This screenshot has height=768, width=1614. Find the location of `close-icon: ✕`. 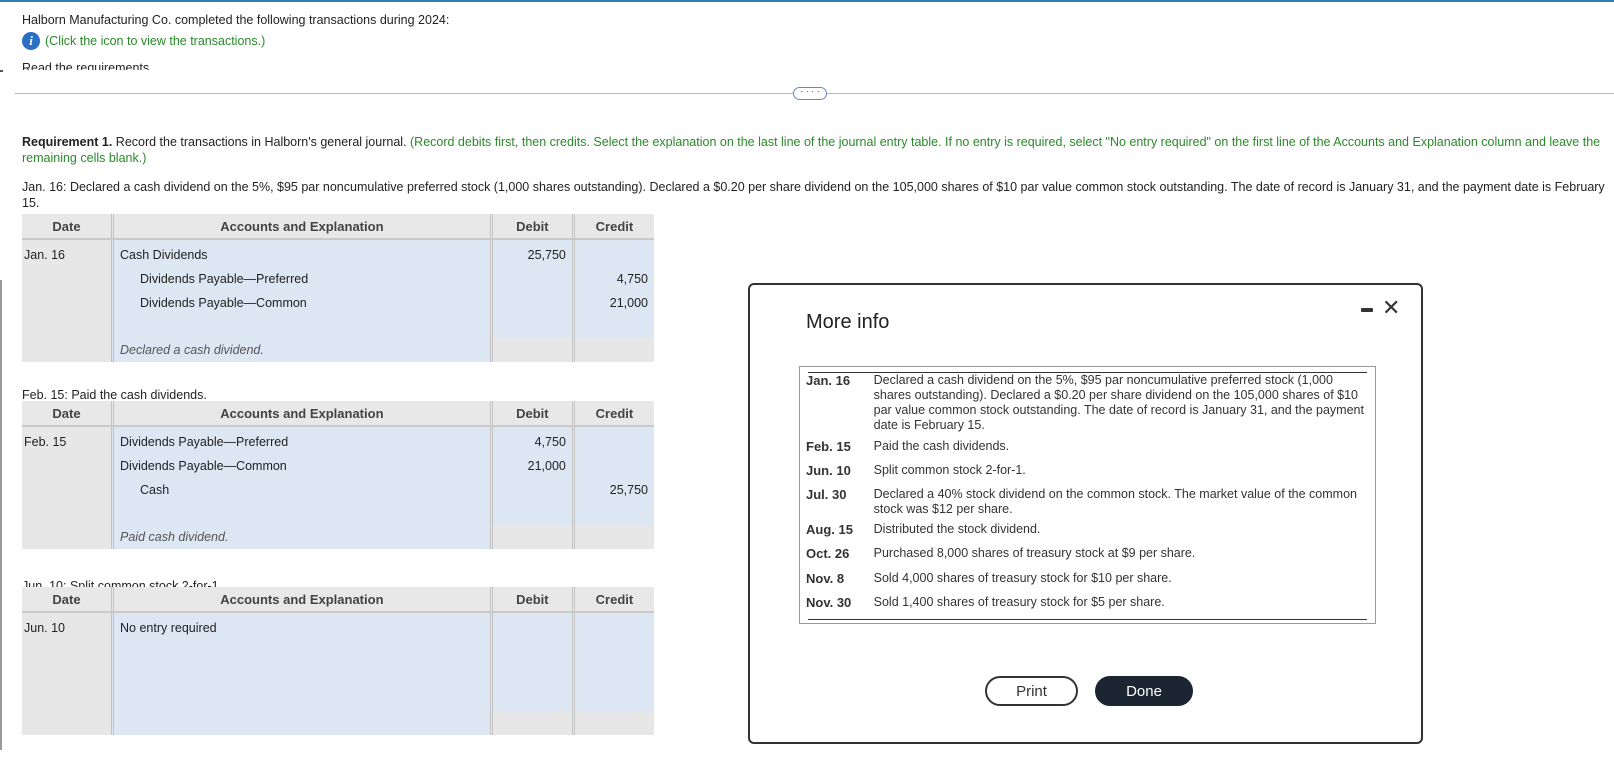

close-icon: ✕ is located at coordinates (1391, 308).